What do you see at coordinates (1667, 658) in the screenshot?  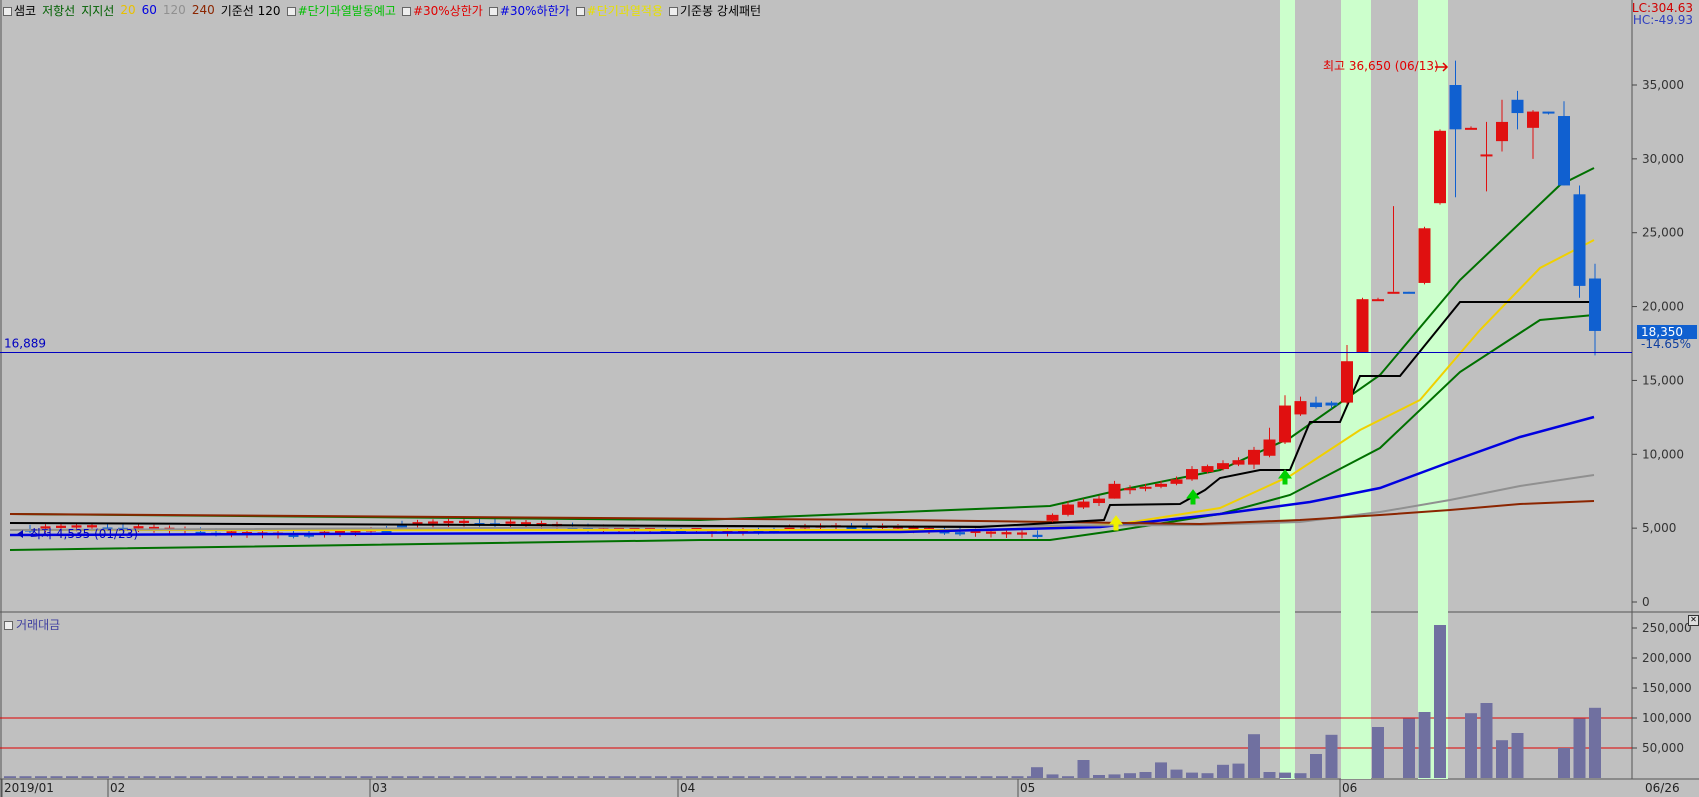 I see `volume-tick-label: 200,000` at bounding box center [1667, 658].